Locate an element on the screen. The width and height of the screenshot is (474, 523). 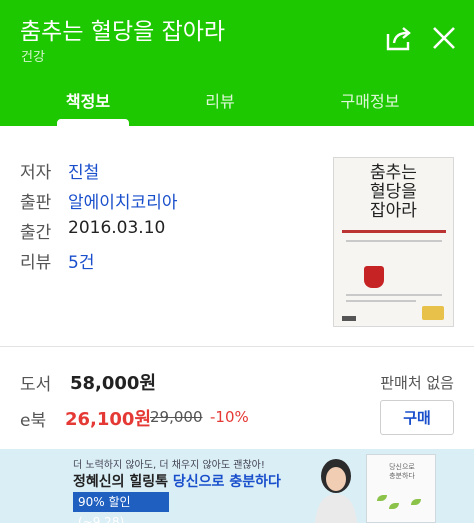
share-icon is located at coordinates (399, 38).